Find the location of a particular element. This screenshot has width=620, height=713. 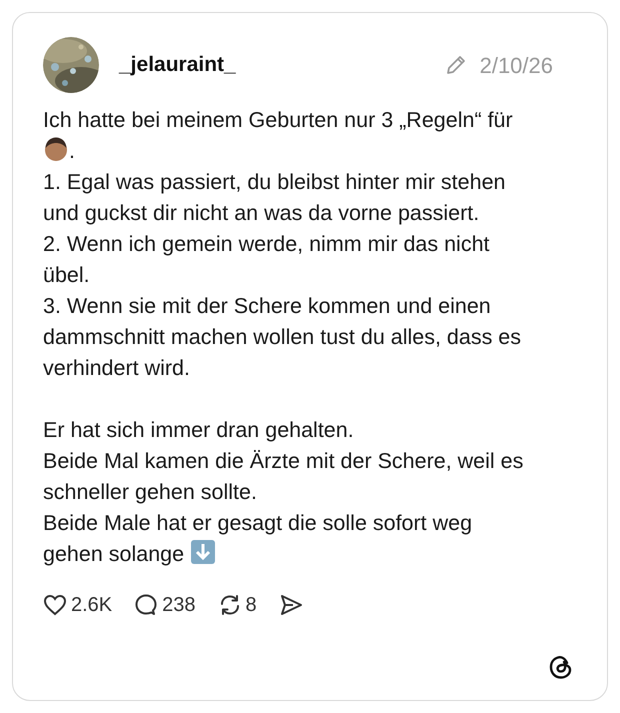

post-text: Er hat sich immer dran gehalten. is located at coordinates (198, 430).